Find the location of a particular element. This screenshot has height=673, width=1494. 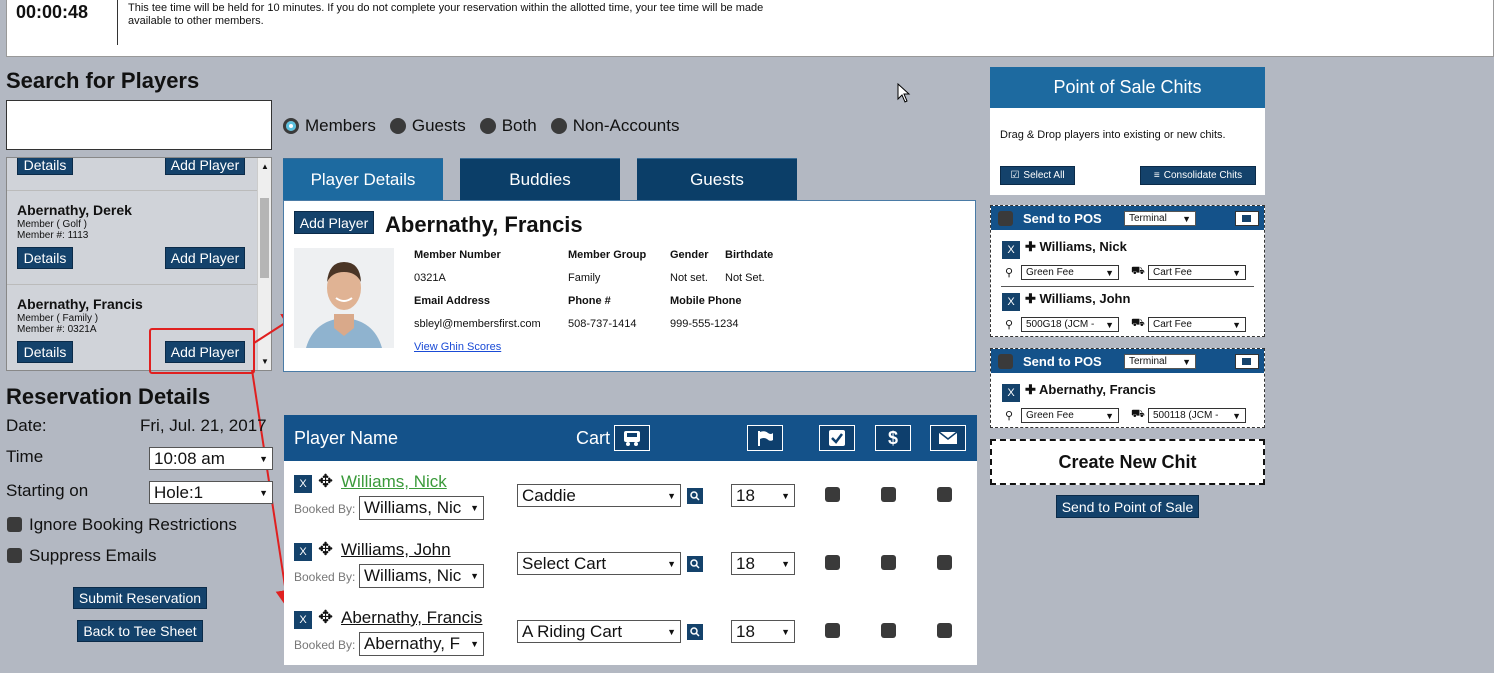

cart-fee-select: 500118 (JCM - ▼ is located at coordinates (1197, 415).